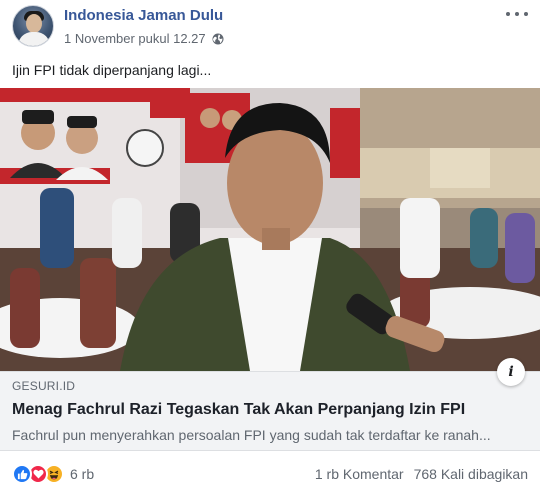 The width and height of the screenshot is (540, 497). I want to click on page-avatar, so click(33, 26).